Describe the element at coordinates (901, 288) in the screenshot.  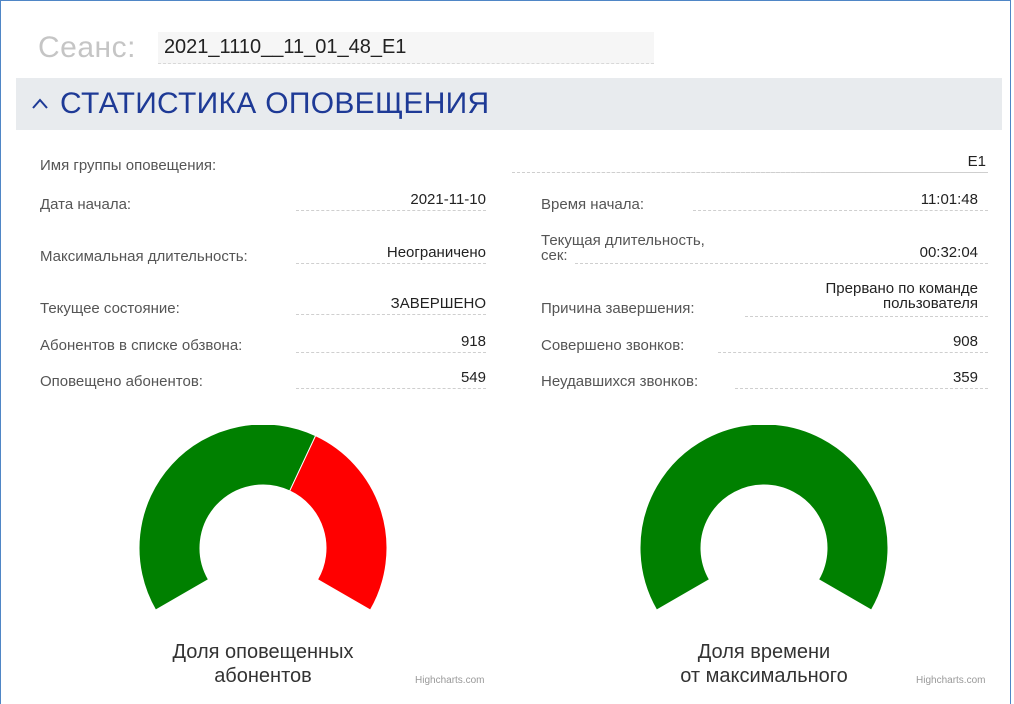
I see `end-reason-value-line1: Прервано по команде` at that location.